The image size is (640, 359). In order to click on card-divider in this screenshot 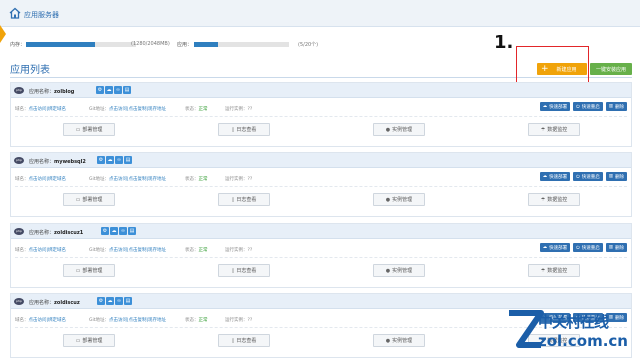, I will do `click(321, 116)`.